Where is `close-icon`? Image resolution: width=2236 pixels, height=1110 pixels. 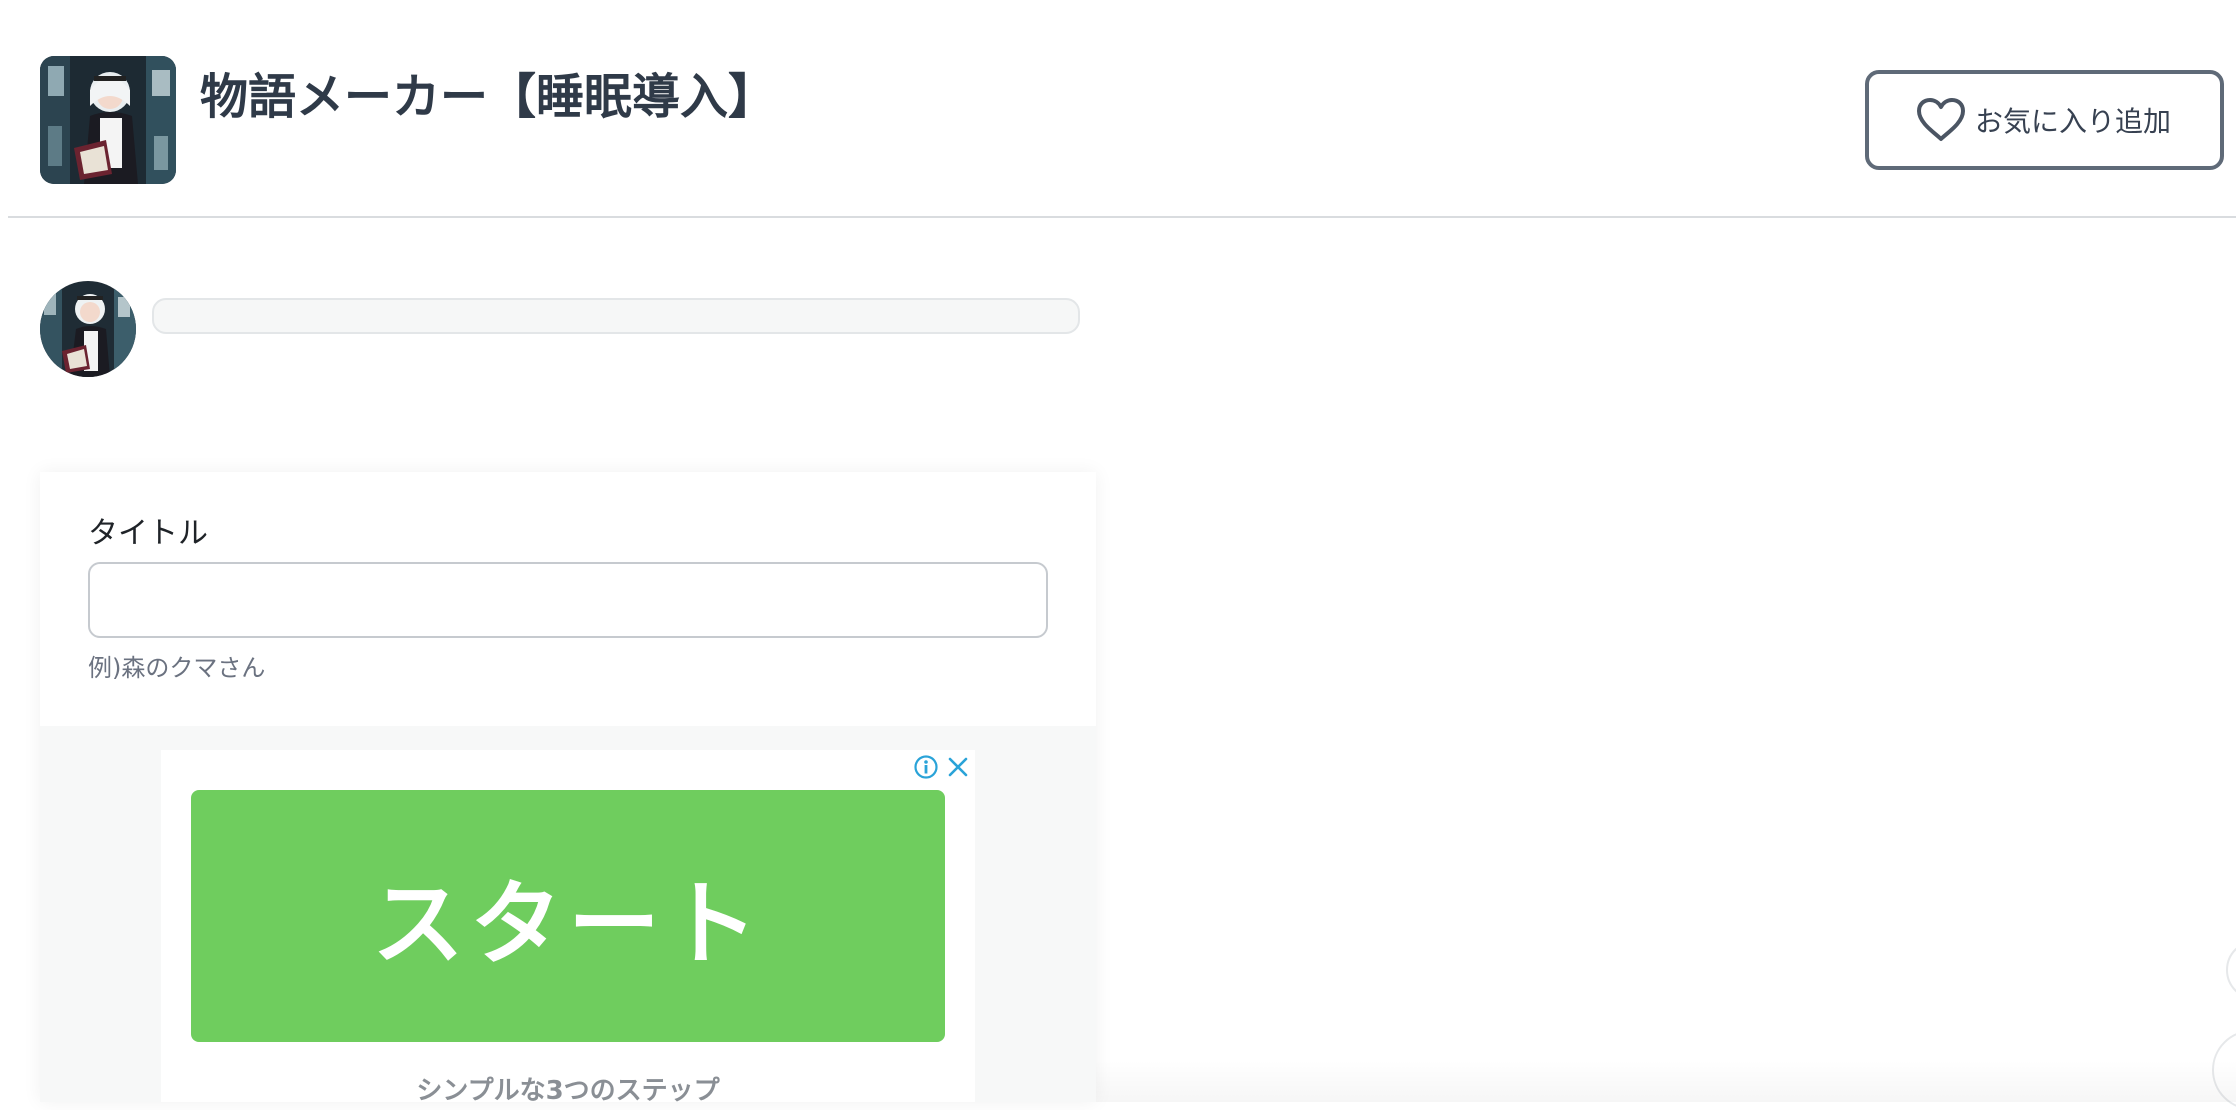 close-icon is located at coordinates (958, 767).